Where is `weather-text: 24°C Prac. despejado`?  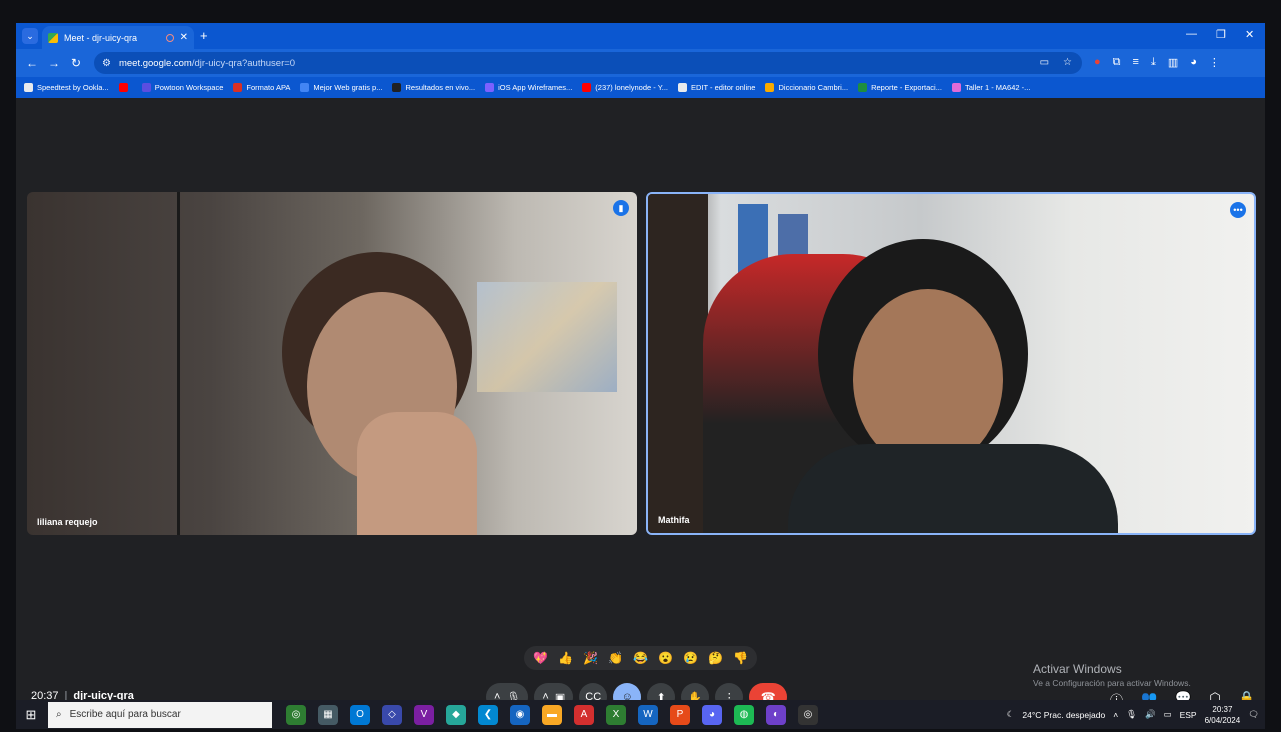 weather-text: 24°C Prac. despejado is located at coordinates (1063, 715).